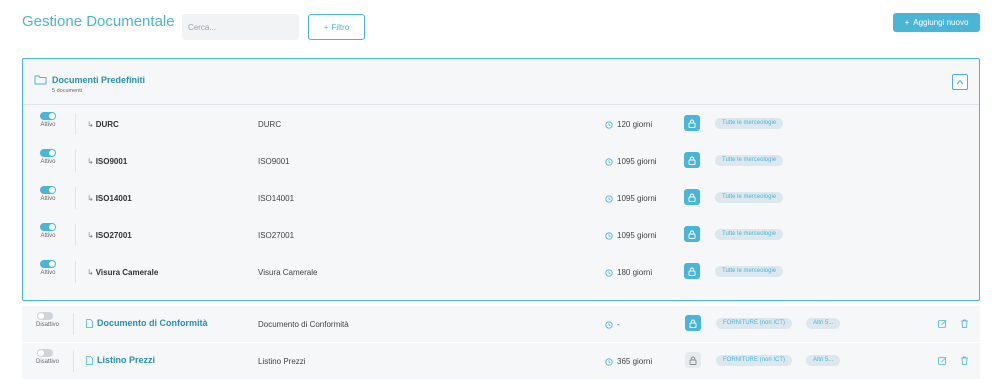 Image resolution: width=1002 pixels, height=392 pixels. What do you see at coordinates (98, 21) in the screenshot?
I see `page-title: Gestione Documentale` at bounding box center [98, 21].